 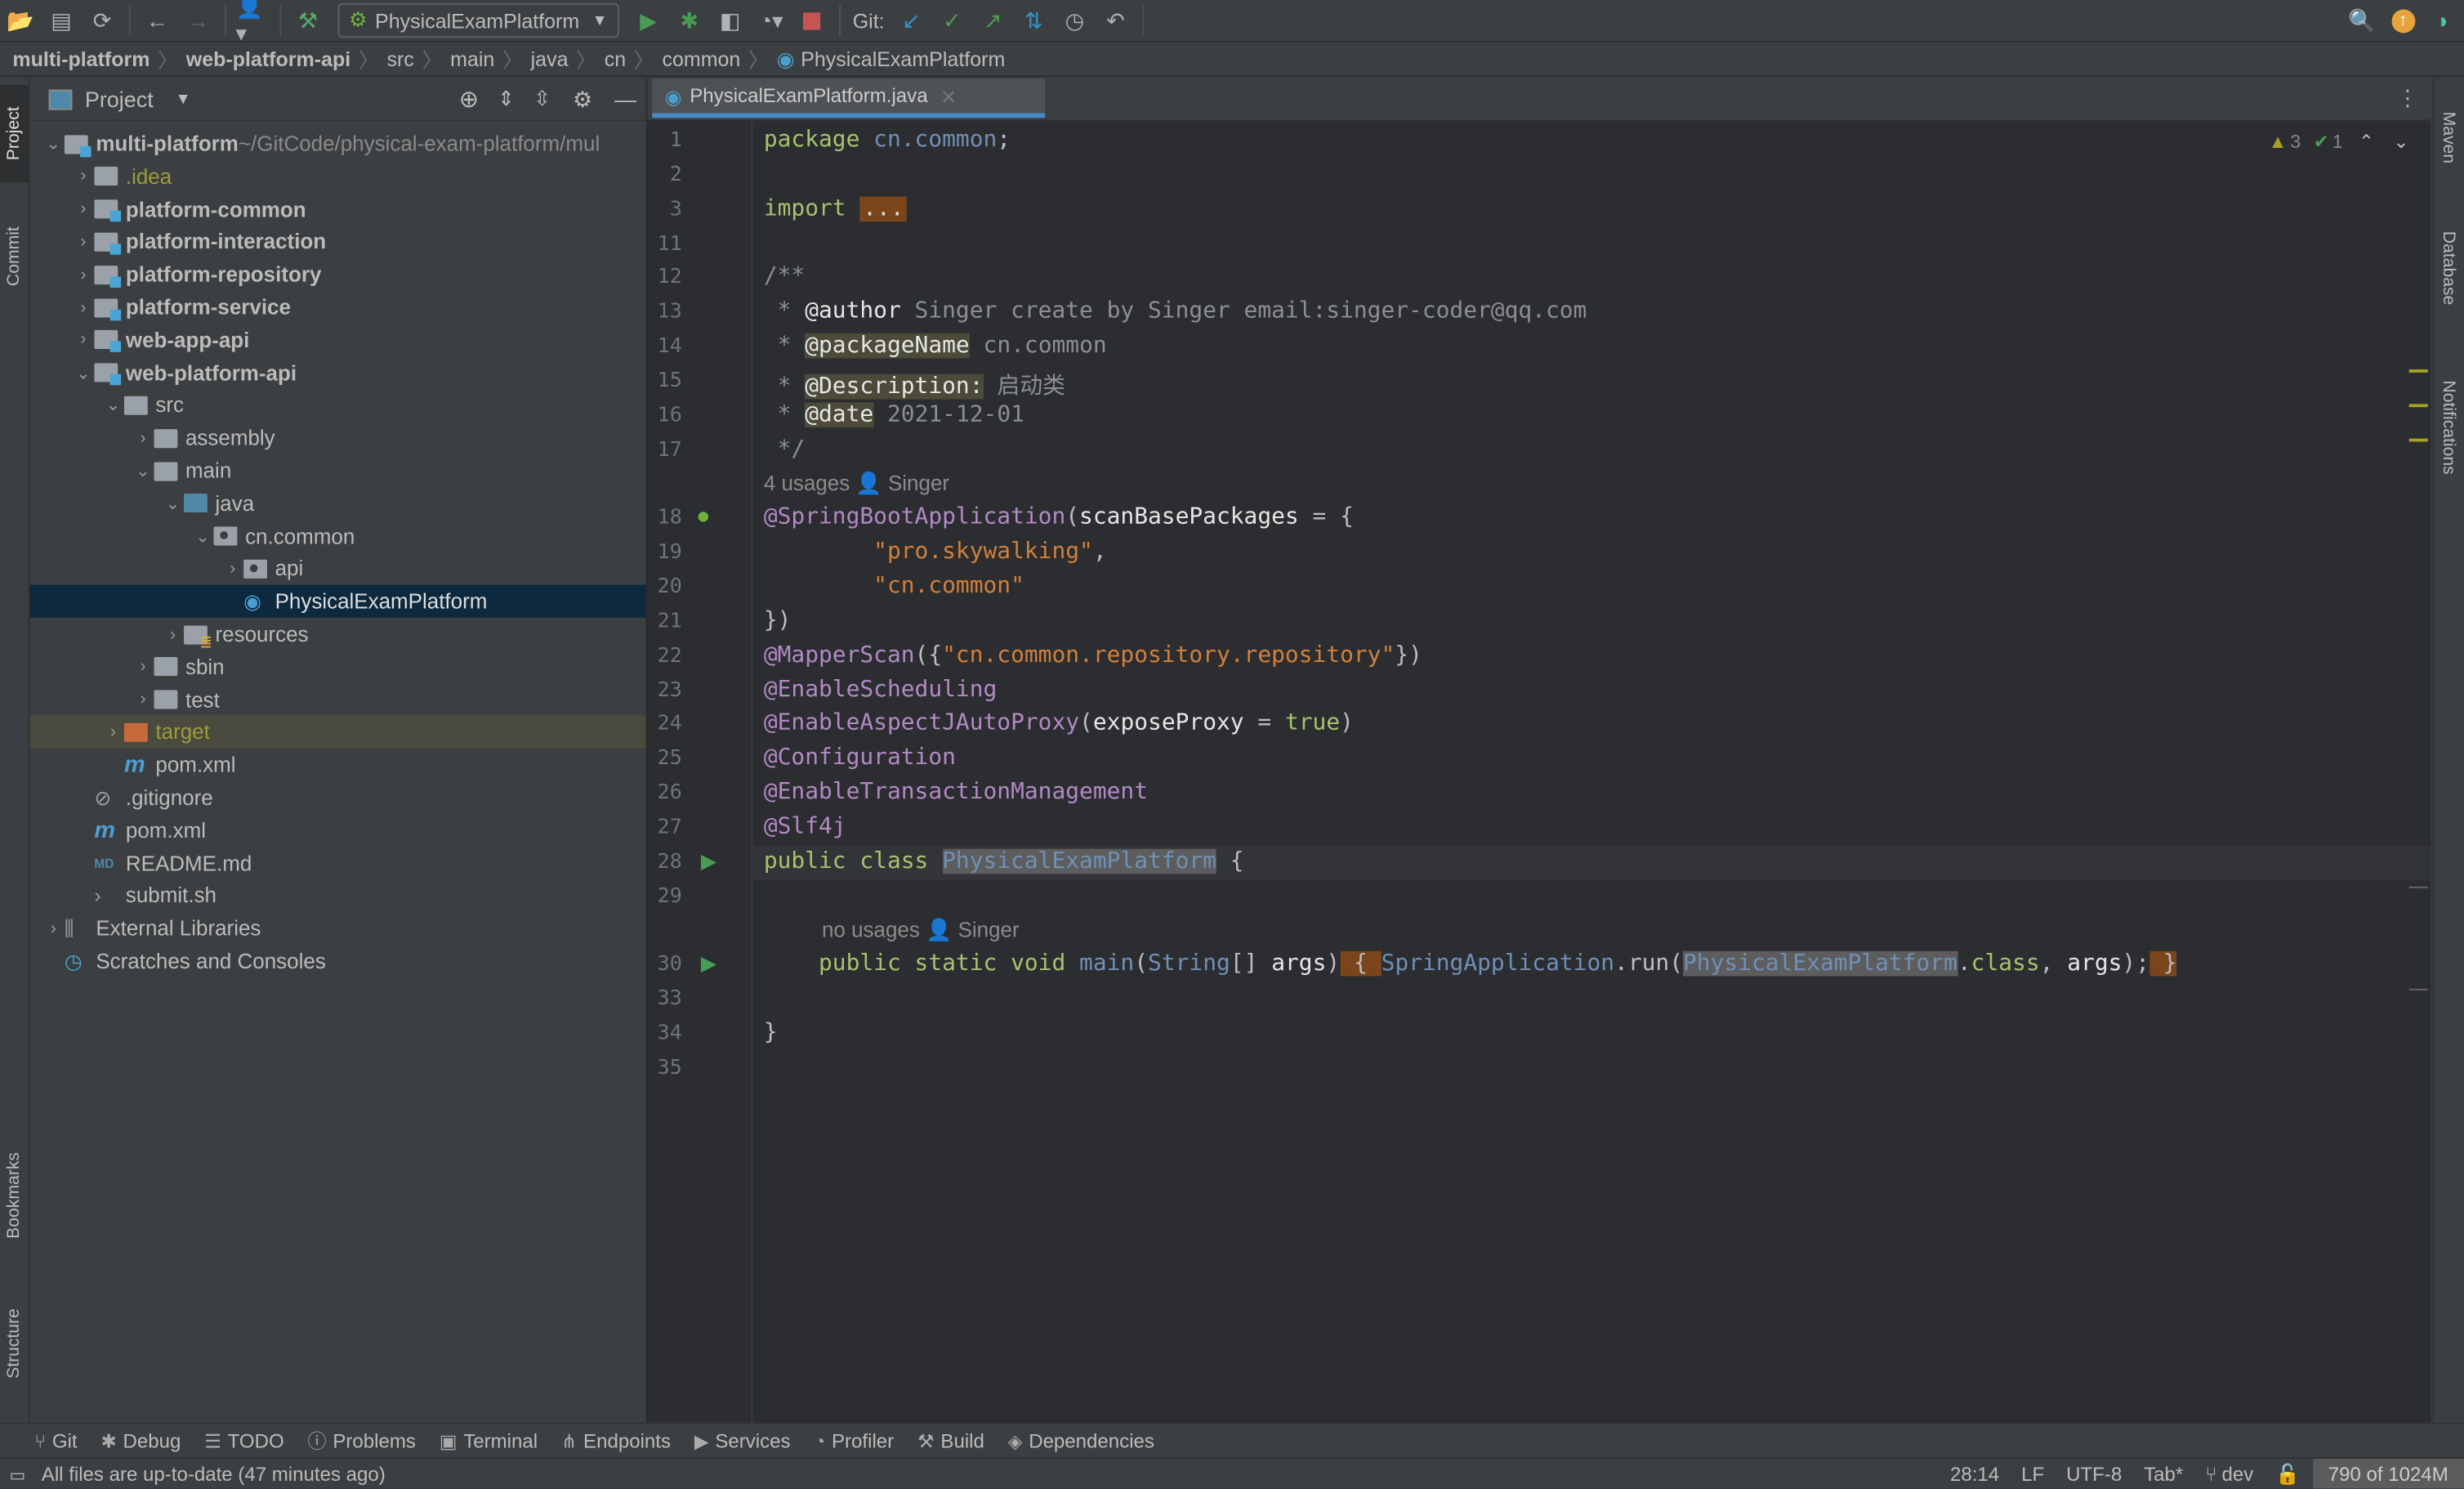 I want to click on breadcrumb-item: java, so click(x=550, y=59).